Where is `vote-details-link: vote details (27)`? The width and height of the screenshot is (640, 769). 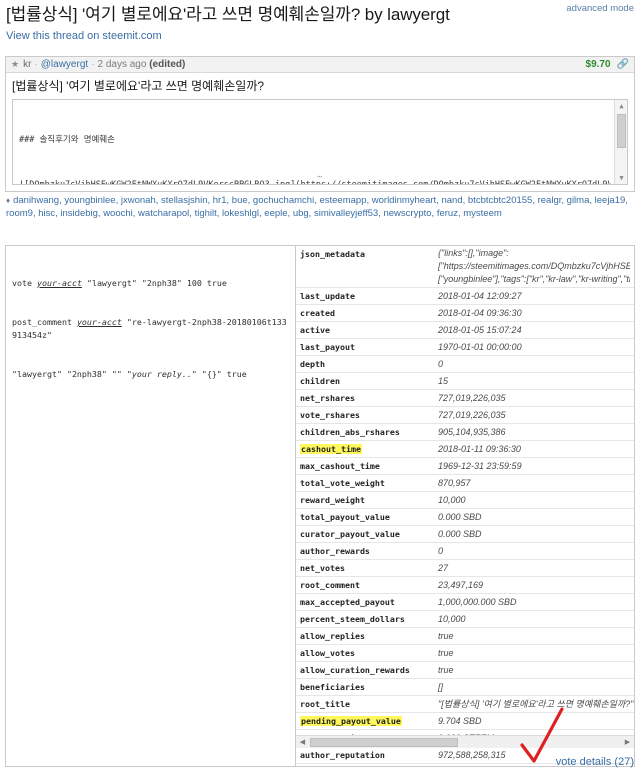 vote-details-link: vote details (27) is located at coordinates (595, 762).